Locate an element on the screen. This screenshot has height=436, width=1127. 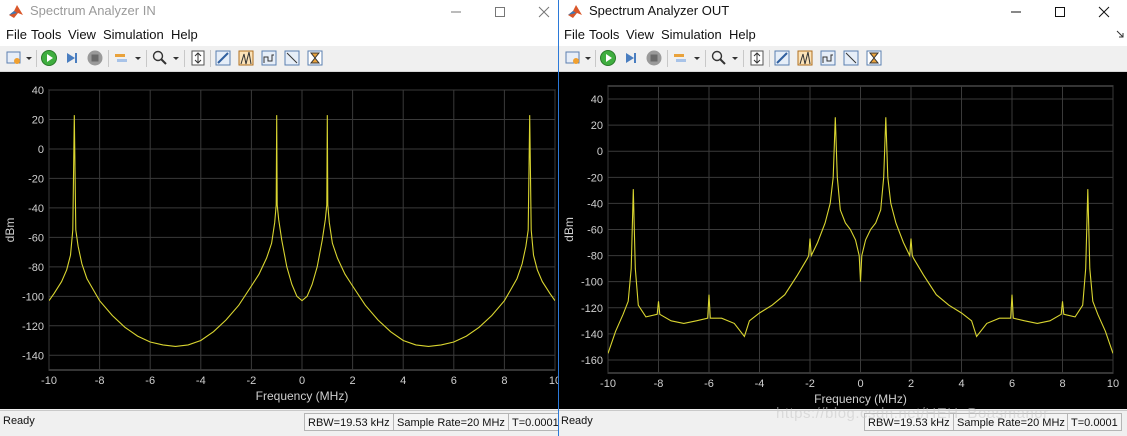
y-tick-label: 40 is located at coordinates (597, 100).